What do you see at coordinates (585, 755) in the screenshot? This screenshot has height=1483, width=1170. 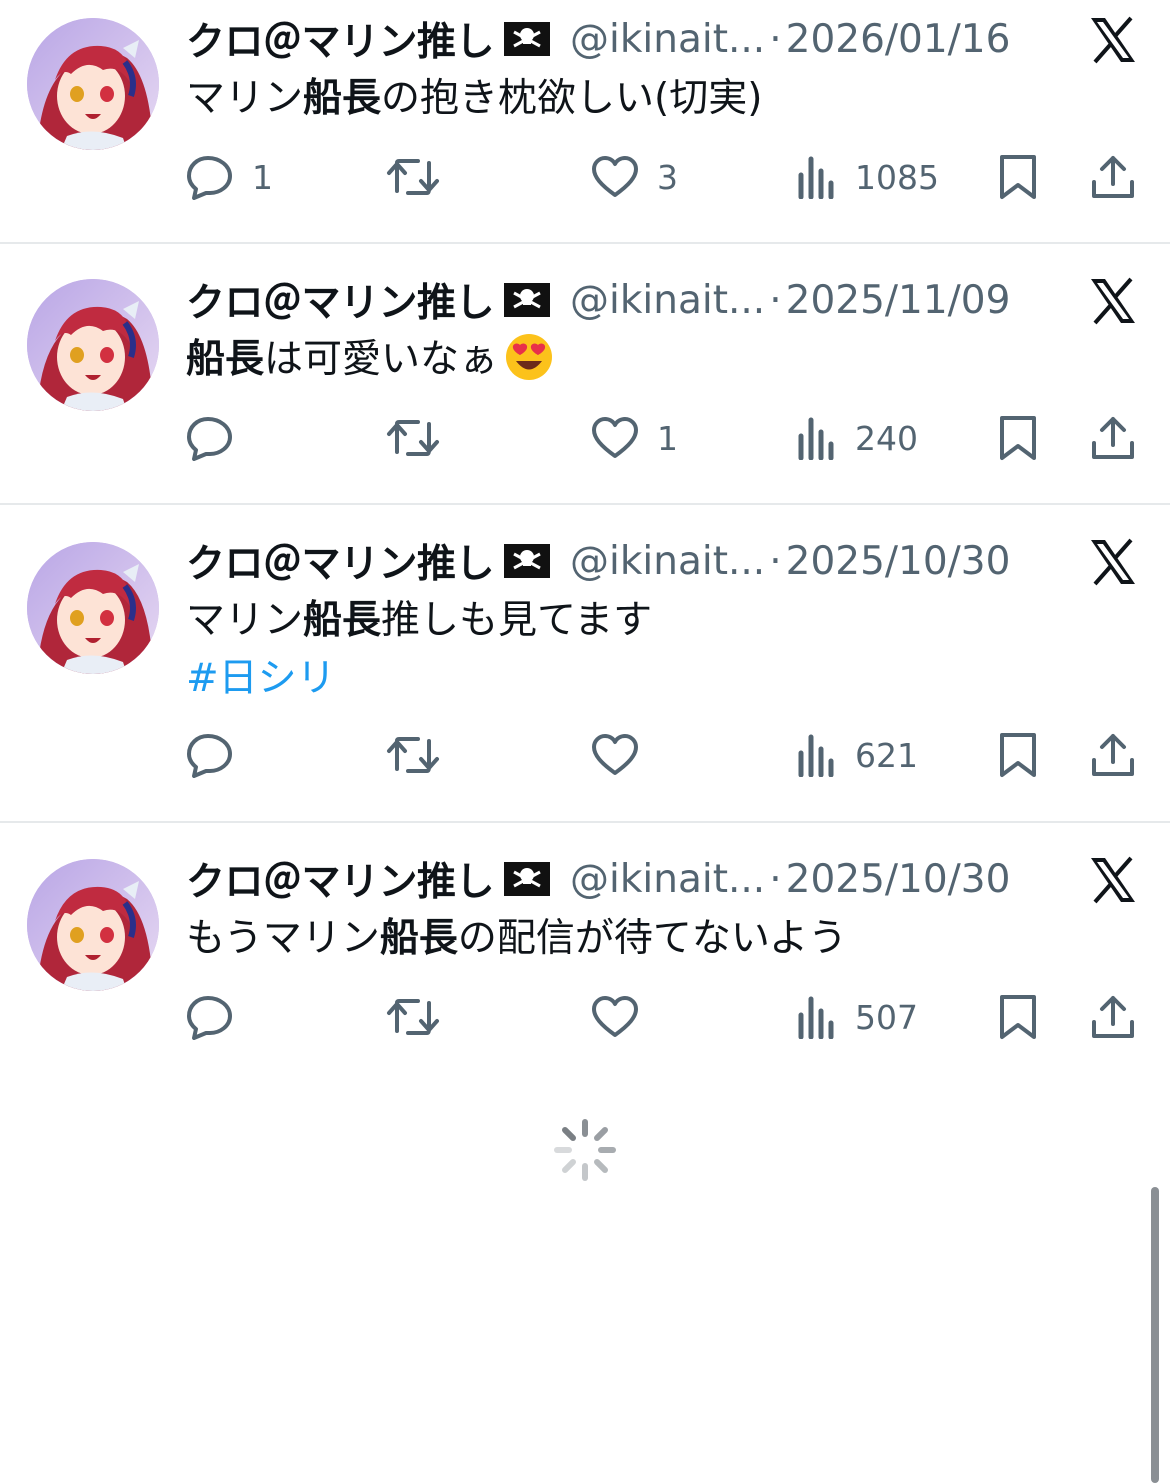 I see `tweet-actions: 621` at bounding box center [585, 755].